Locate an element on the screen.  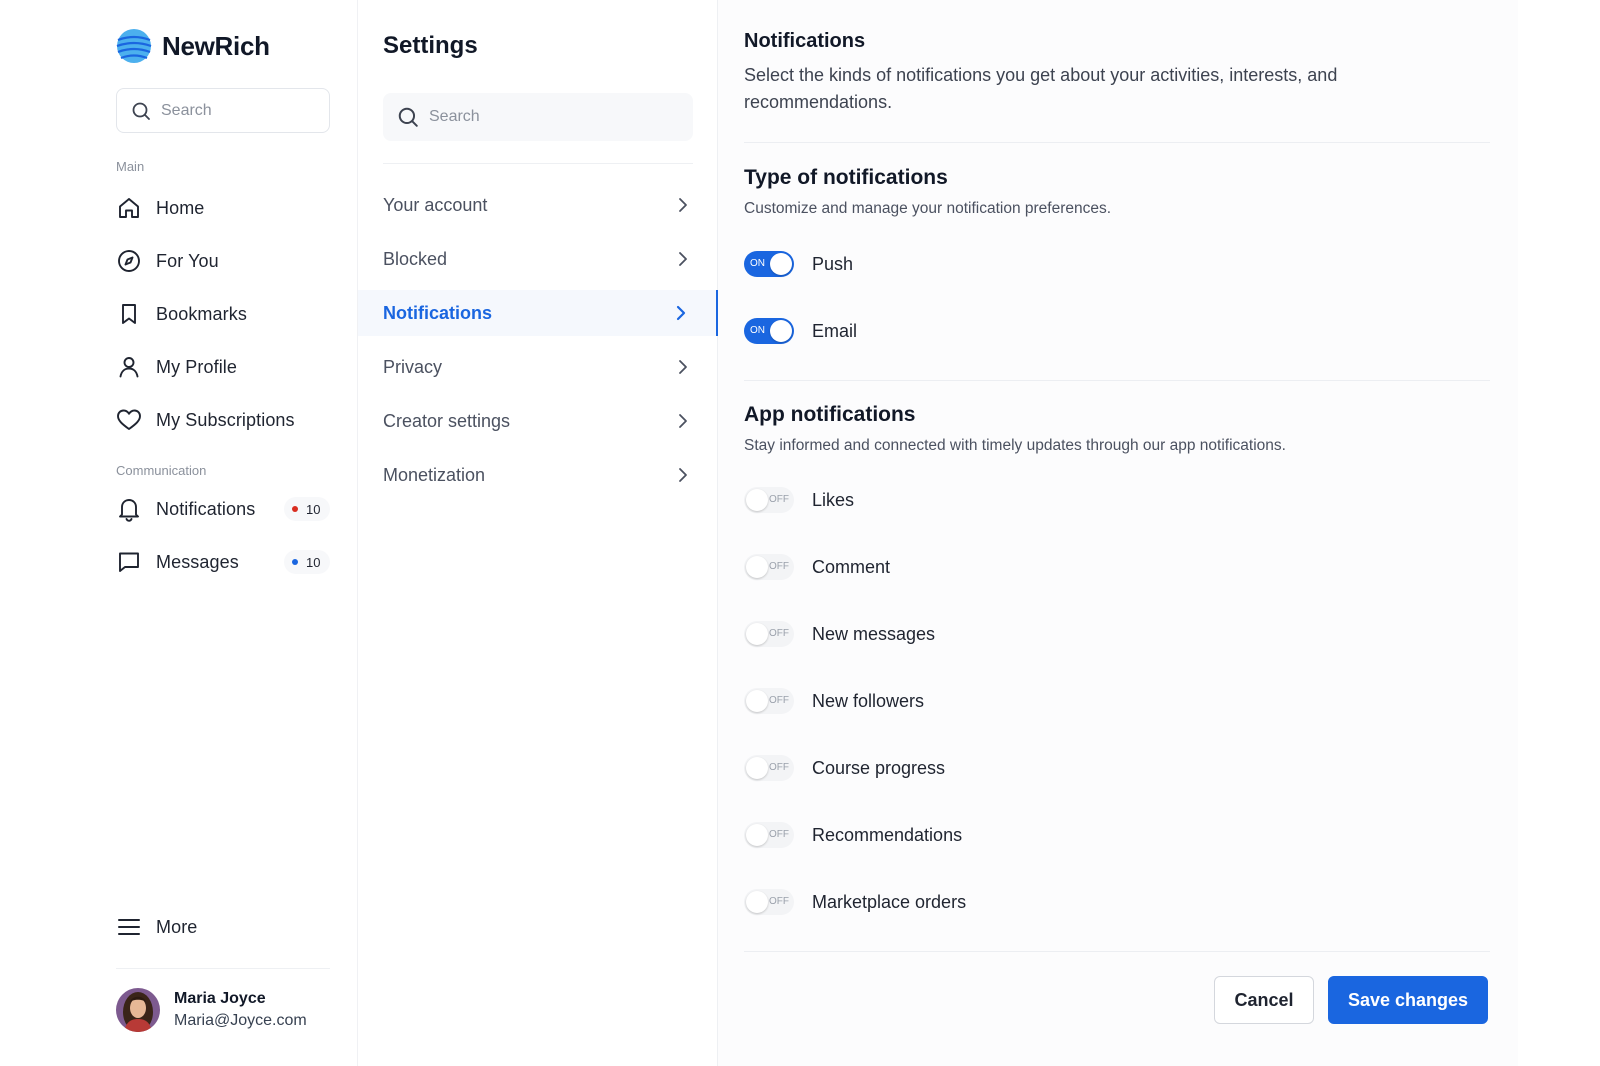
user-profile: Maria Joyce Maria@Joyce.com is located at coordinates (211, 1010).